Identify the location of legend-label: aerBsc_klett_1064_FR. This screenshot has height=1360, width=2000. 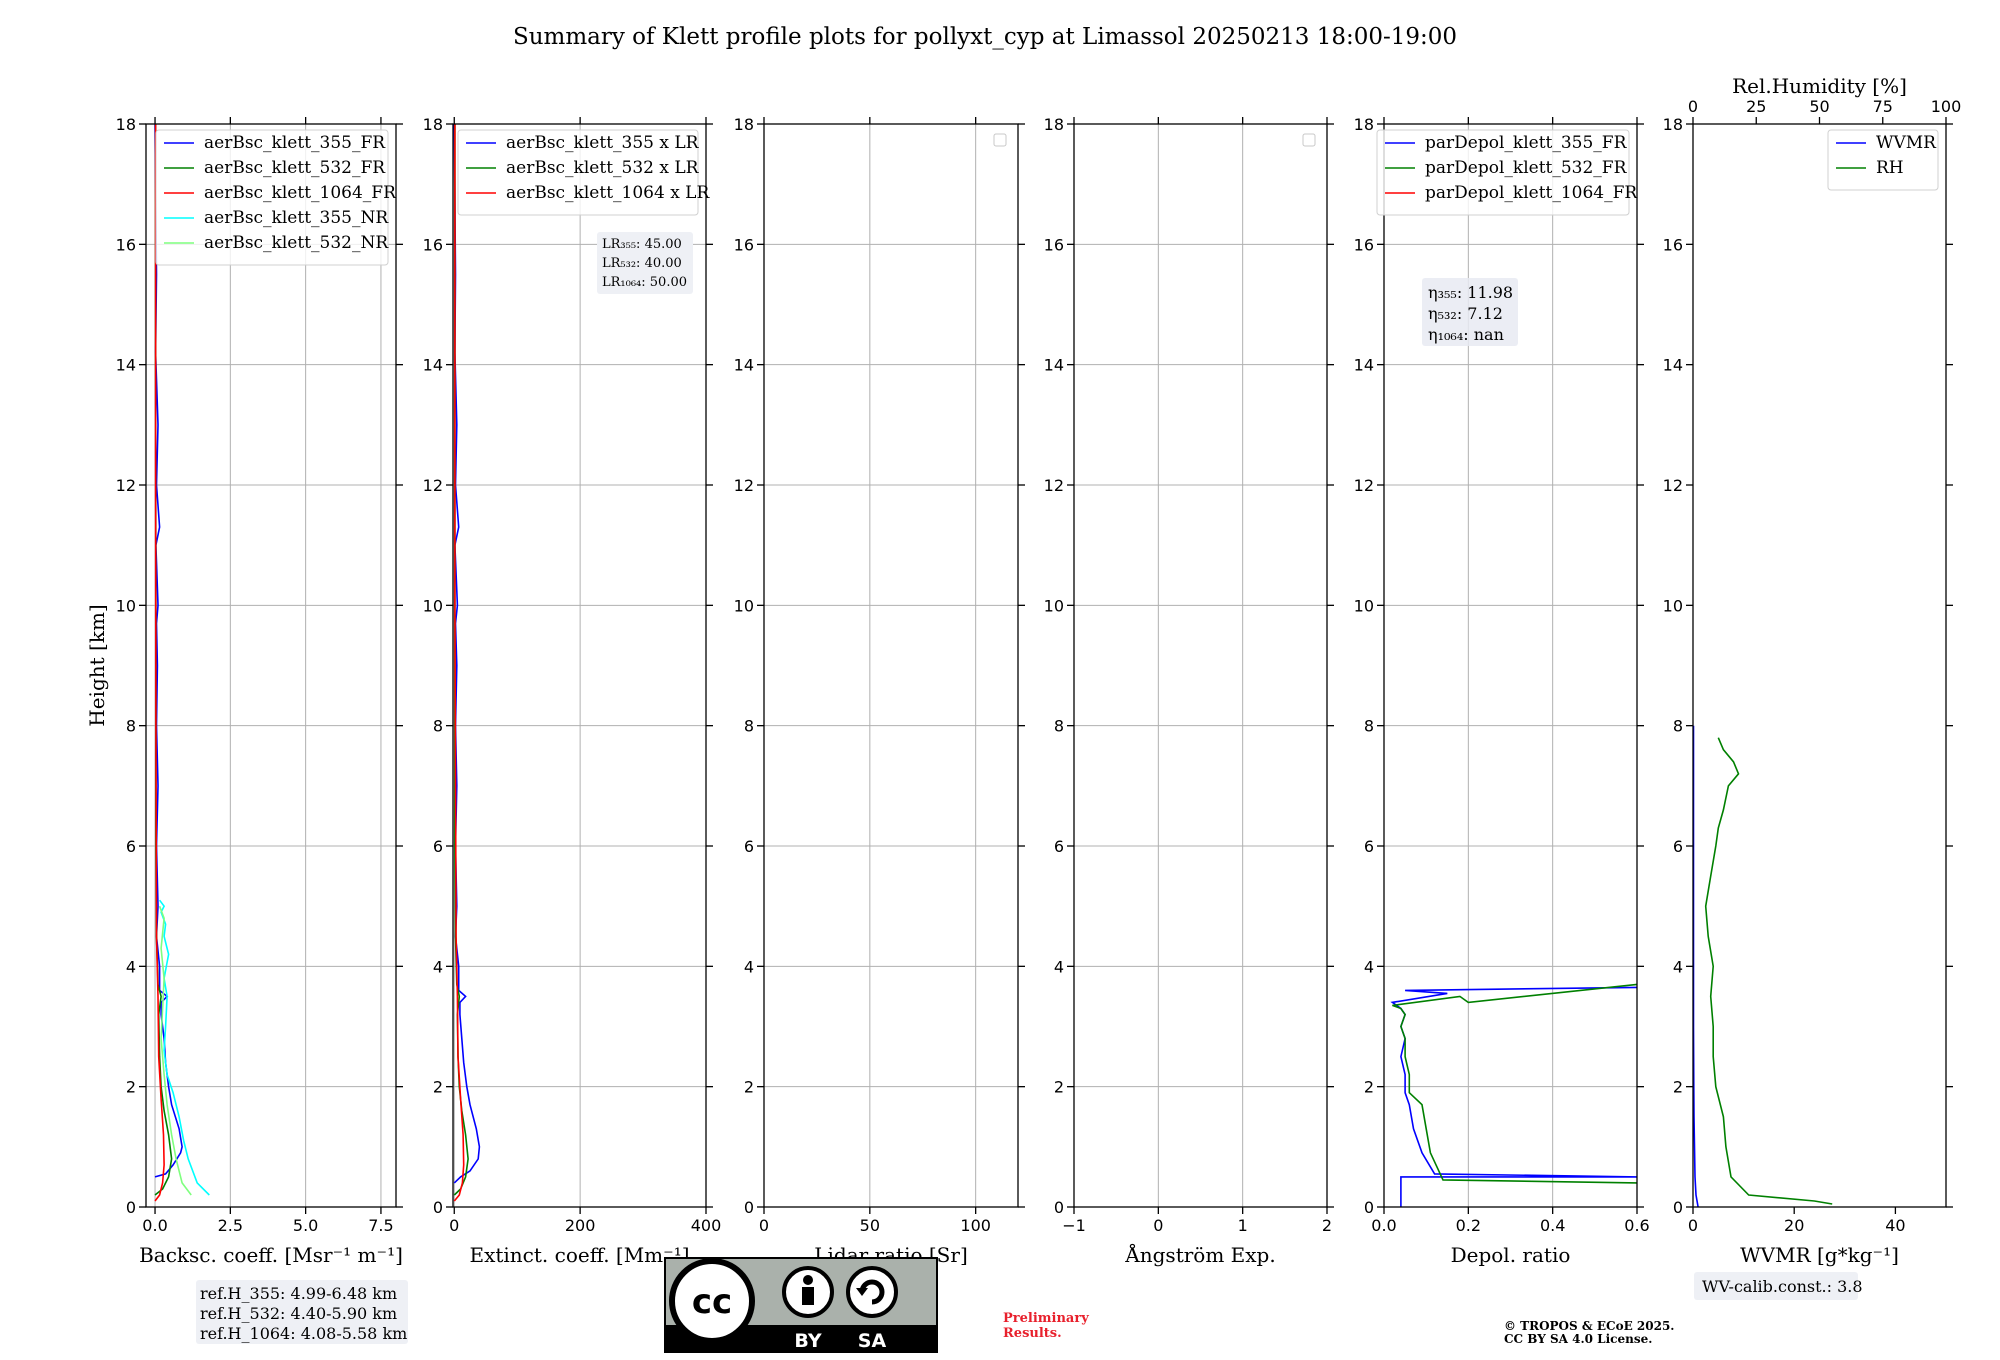
(300, 193).